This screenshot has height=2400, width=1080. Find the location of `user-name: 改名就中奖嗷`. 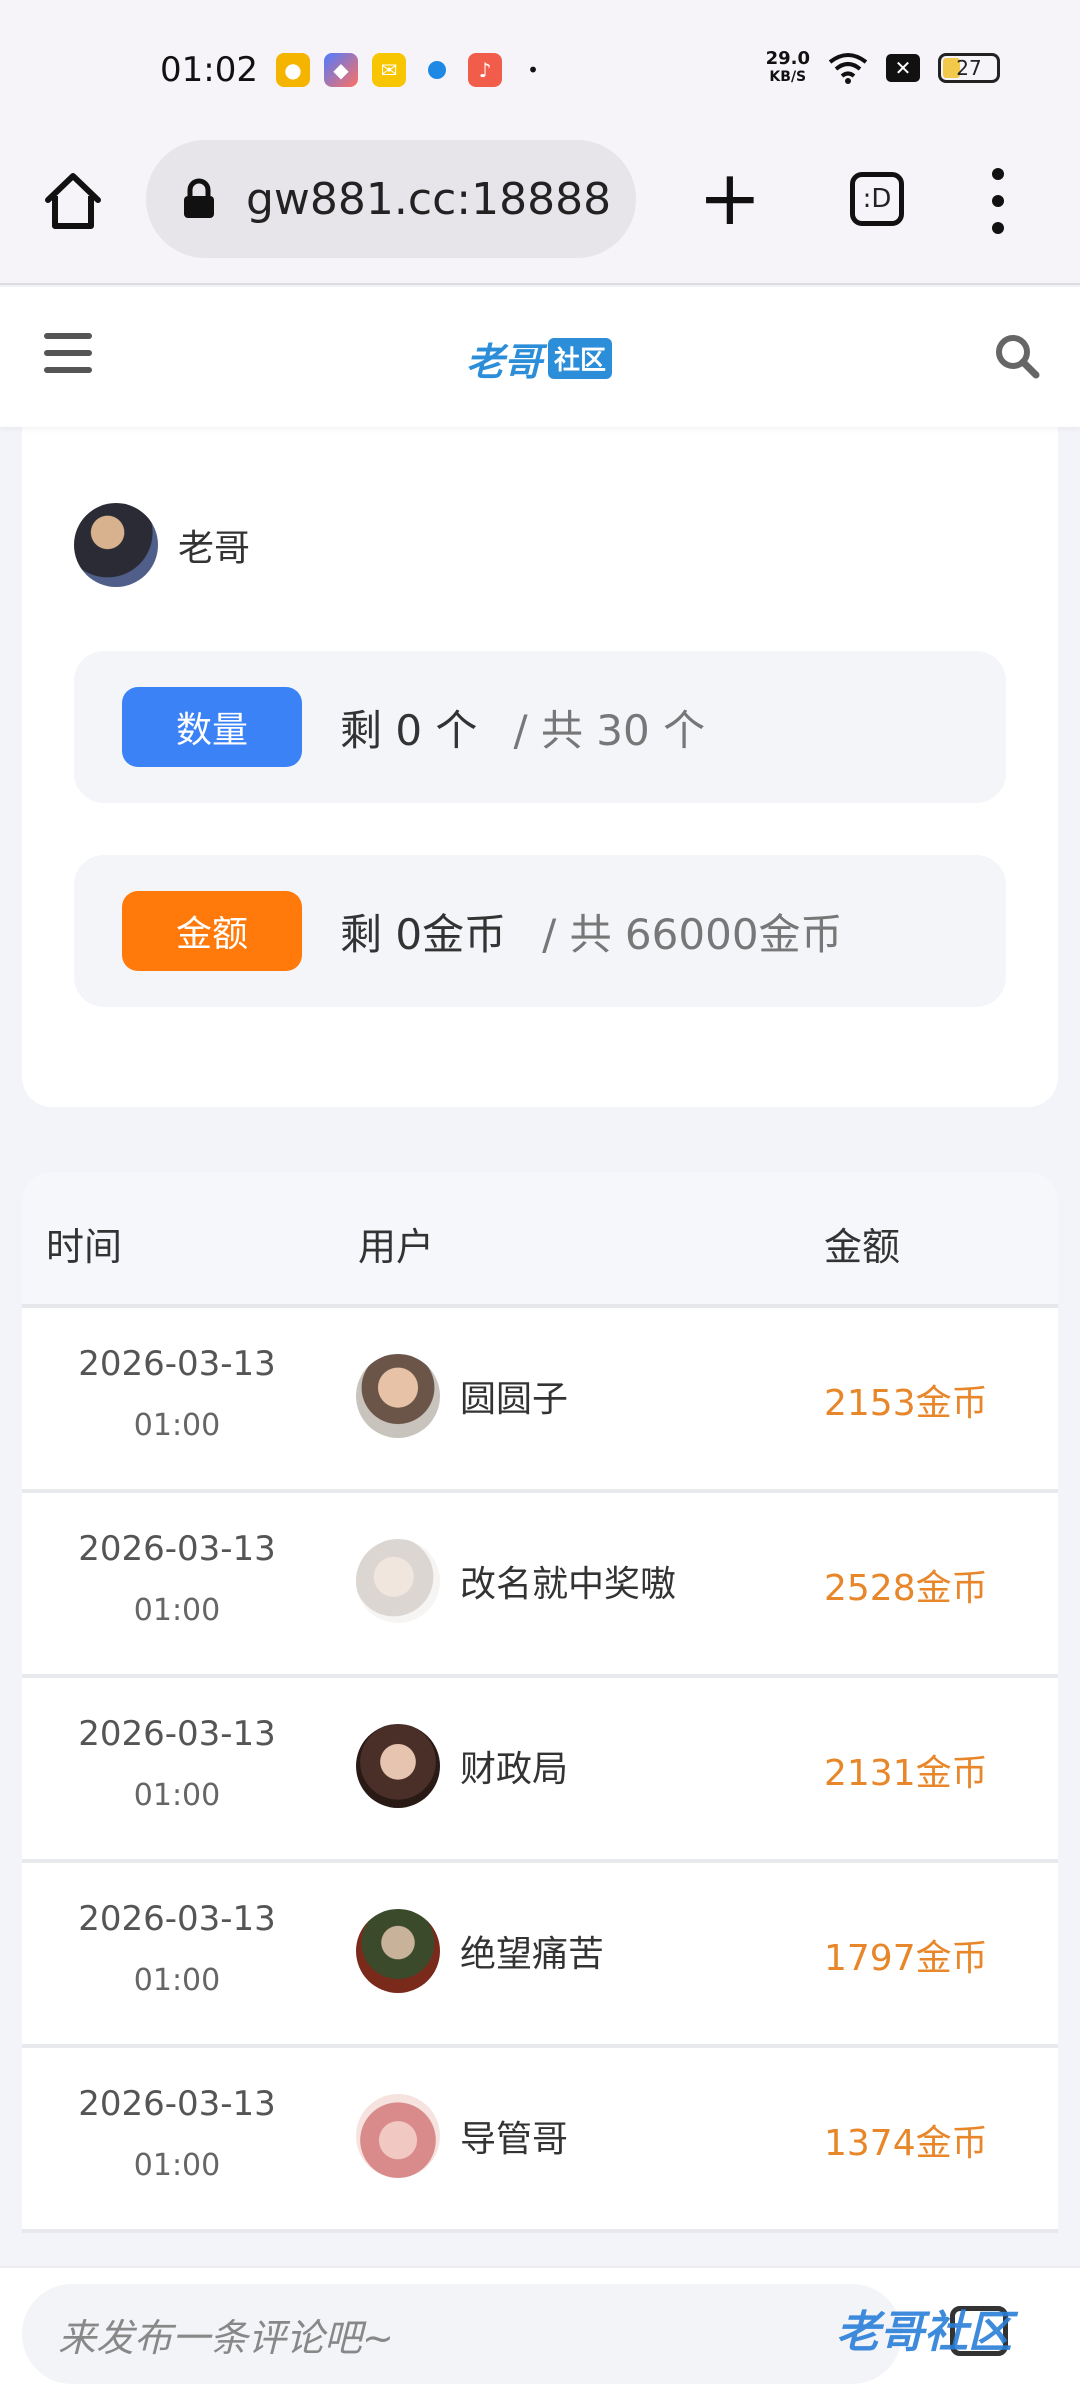

user-name: 改名就中奖嗷 is located at coordinates (568, 1581).